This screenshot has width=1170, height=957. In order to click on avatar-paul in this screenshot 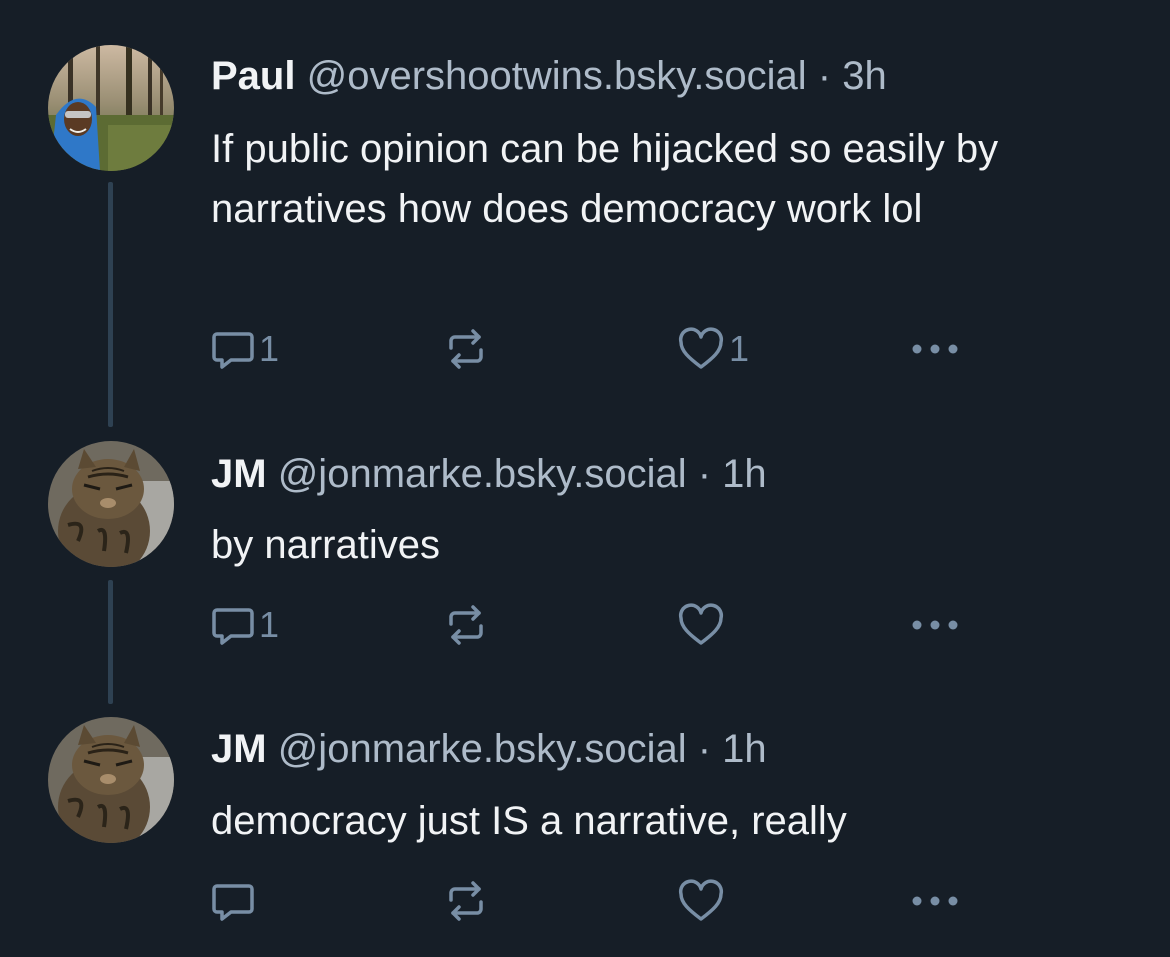, I will do `click(111, 108)`.